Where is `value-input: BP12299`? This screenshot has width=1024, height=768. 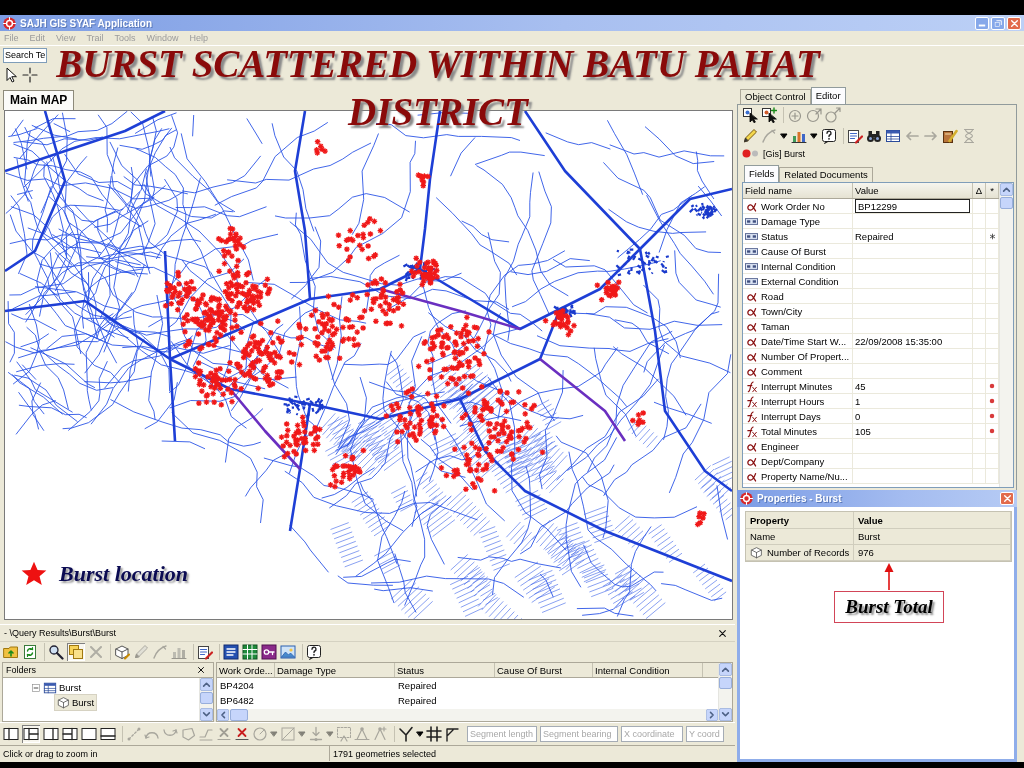 value-input: BP12299 is located at coordinates (912, 206).